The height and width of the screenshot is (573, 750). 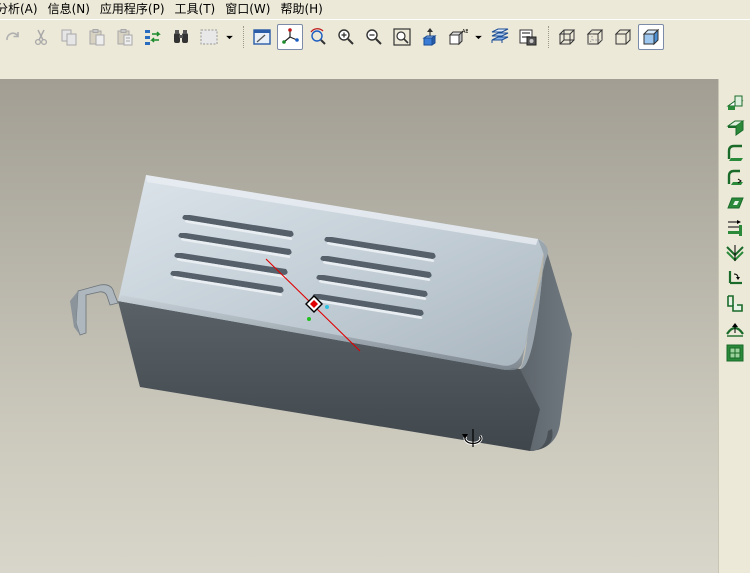 I want to click on regenerate-icon, so click(x=153, y=37).